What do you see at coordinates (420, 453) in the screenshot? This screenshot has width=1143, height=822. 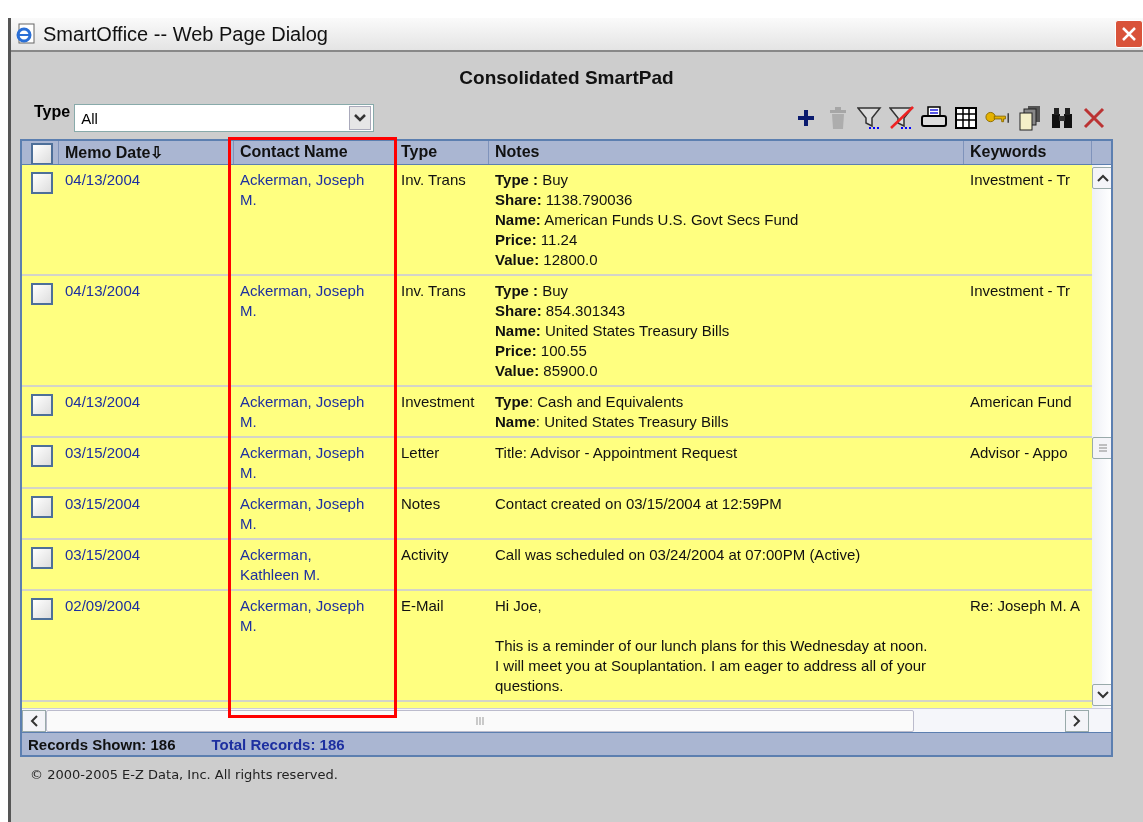 I see `type-cell-text: Letter` at bounding box center [420, 453].